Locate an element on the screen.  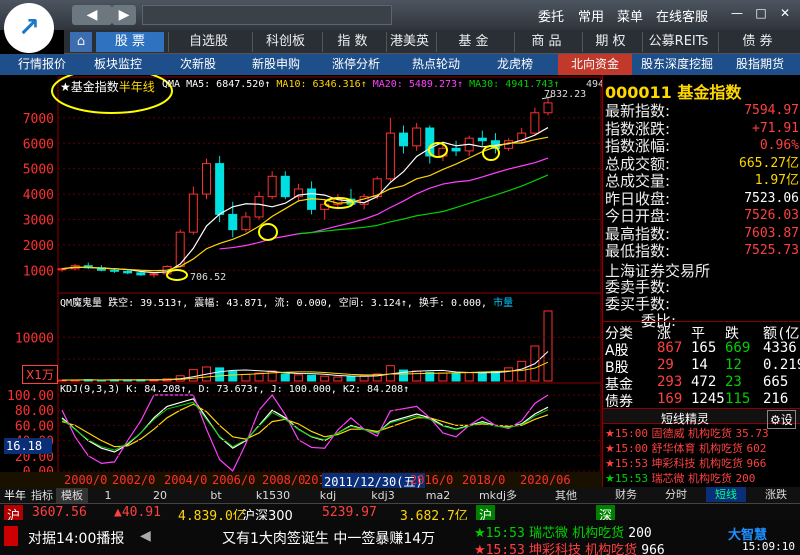
home-icon: ⌂ is located at coordinates (81, 42).